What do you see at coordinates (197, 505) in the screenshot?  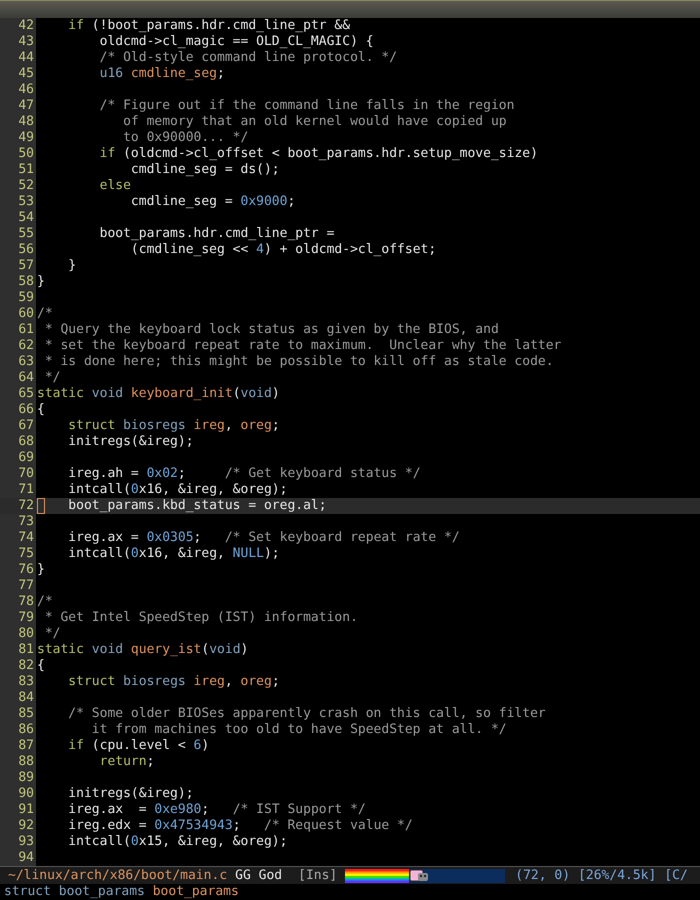 I see `code-line: boot_params.kbd_status = oreg.al;` at bounding box center [197, 505].